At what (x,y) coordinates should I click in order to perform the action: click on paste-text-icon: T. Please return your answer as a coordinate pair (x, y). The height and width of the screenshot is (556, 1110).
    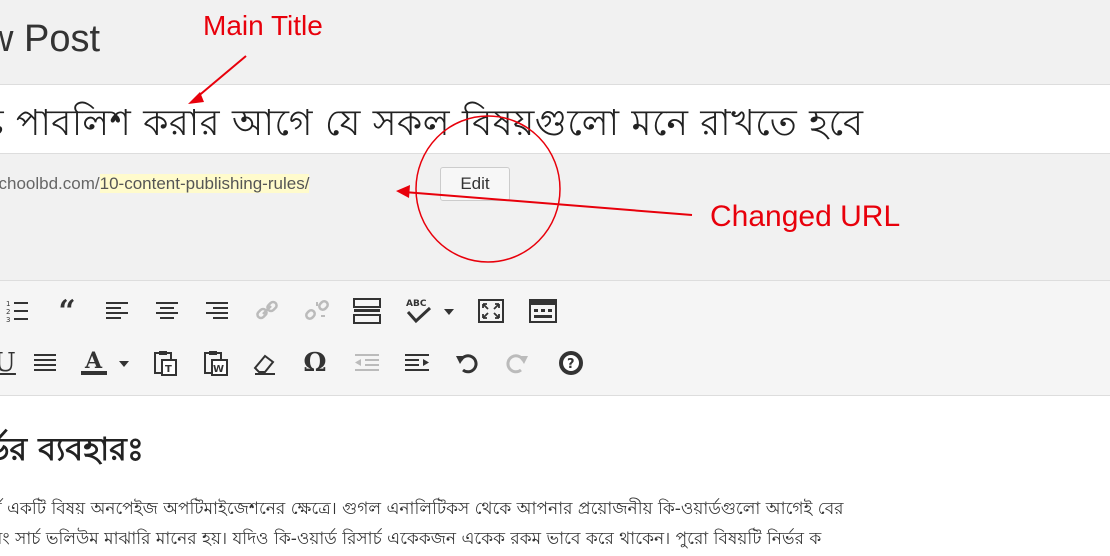
    Looking at the image, I should click on (165, 363).